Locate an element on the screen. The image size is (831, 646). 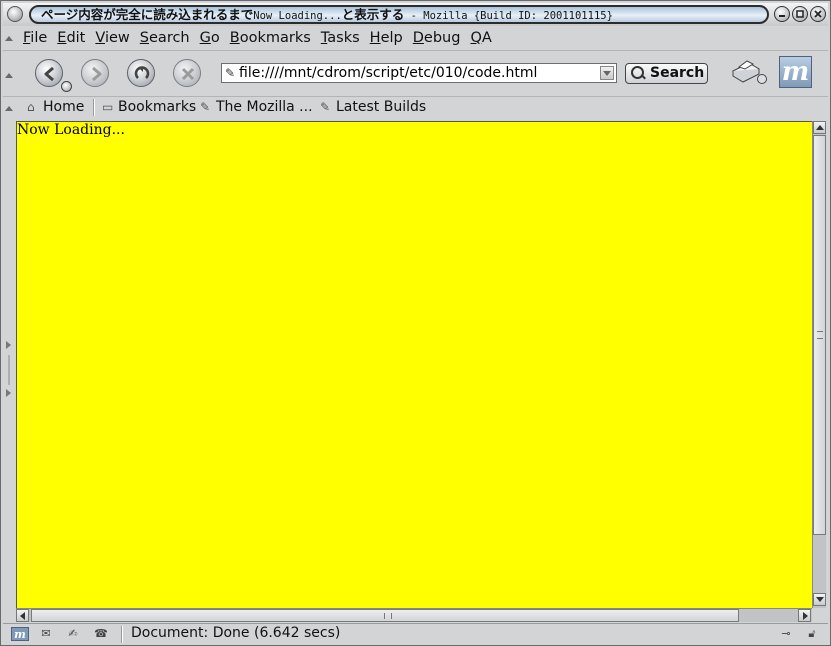
back-button is located at coordinates (53, 75).